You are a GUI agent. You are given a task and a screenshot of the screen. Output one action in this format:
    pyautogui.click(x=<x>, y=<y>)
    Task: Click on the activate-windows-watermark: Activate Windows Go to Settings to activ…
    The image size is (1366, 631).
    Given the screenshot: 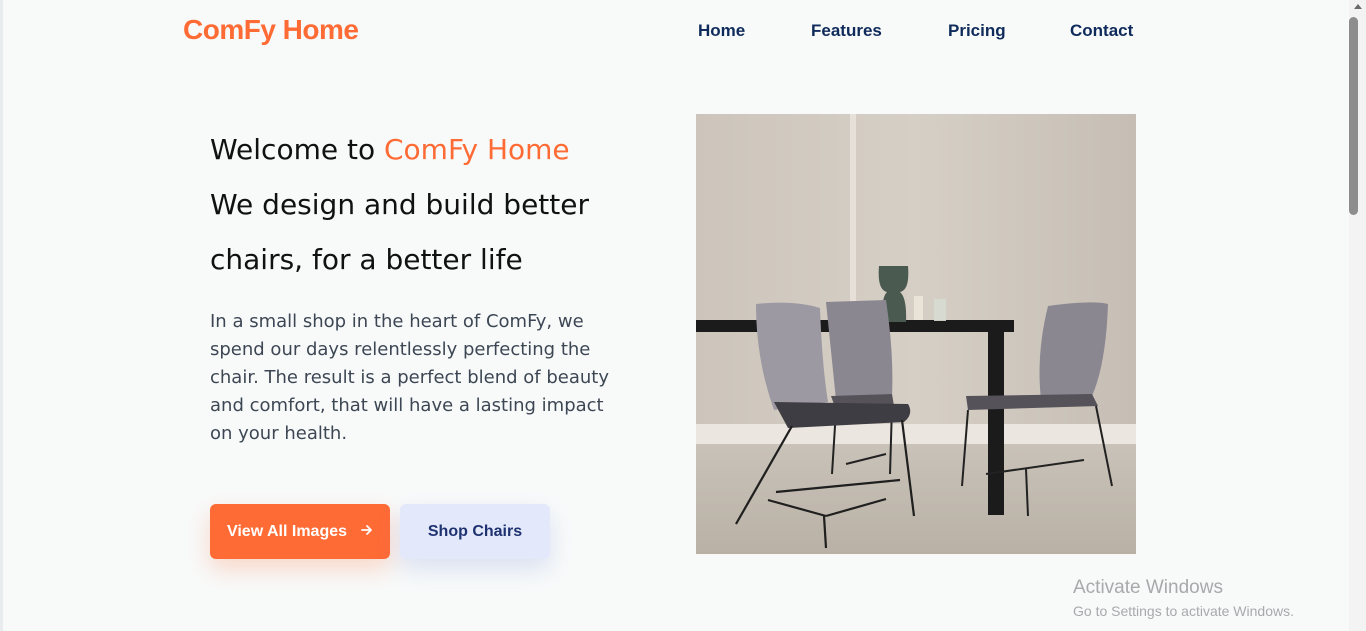 What is the action you would take?
    pyautogui.click(x=1183, y=598)
    